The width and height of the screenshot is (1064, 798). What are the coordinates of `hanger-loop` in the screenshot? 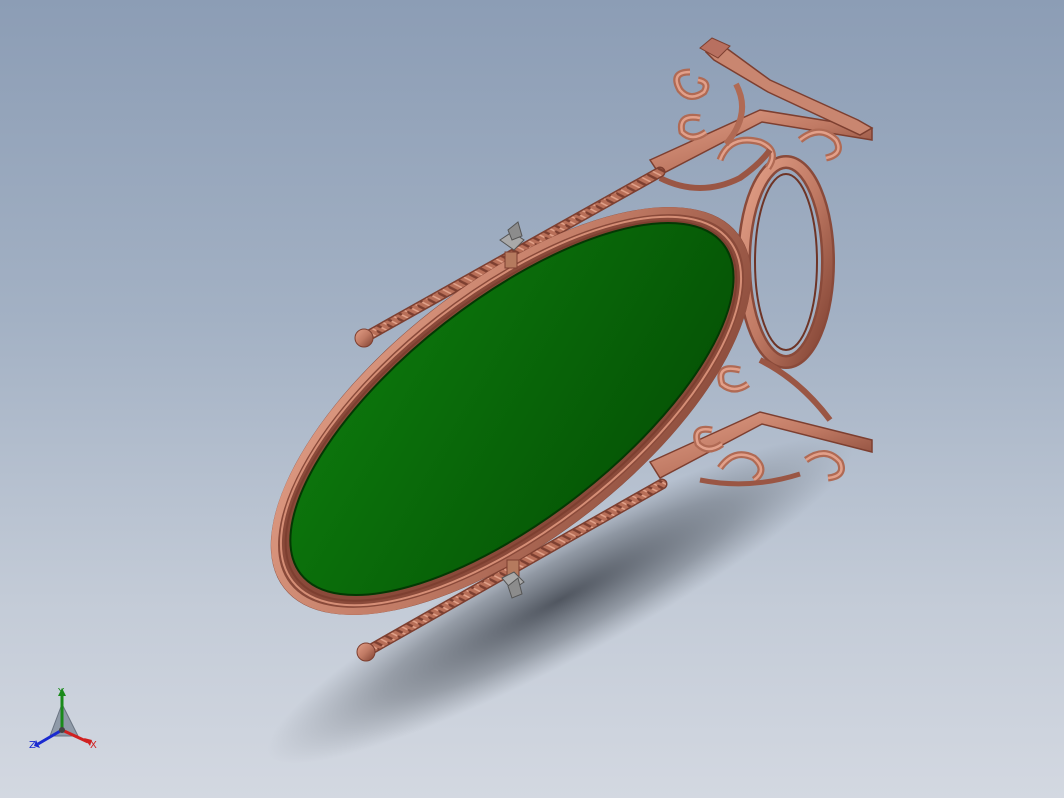 It's located at (786, 262).